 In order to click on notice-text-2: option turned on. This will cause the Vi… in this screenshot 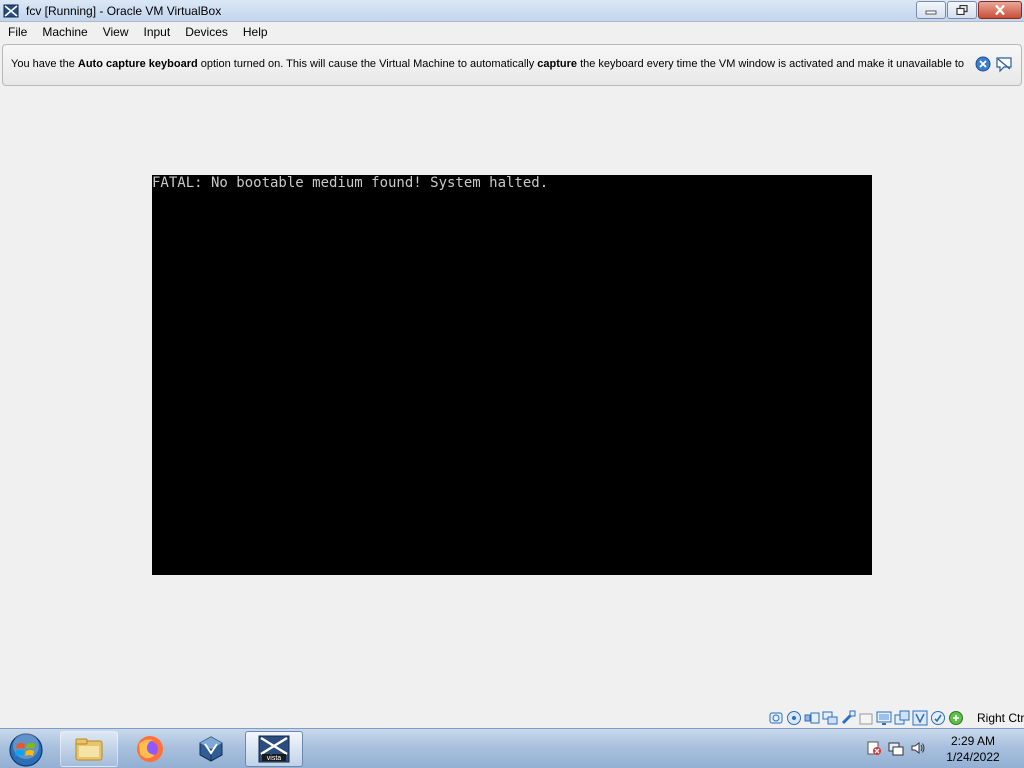, I will do `click(367, 64)`.